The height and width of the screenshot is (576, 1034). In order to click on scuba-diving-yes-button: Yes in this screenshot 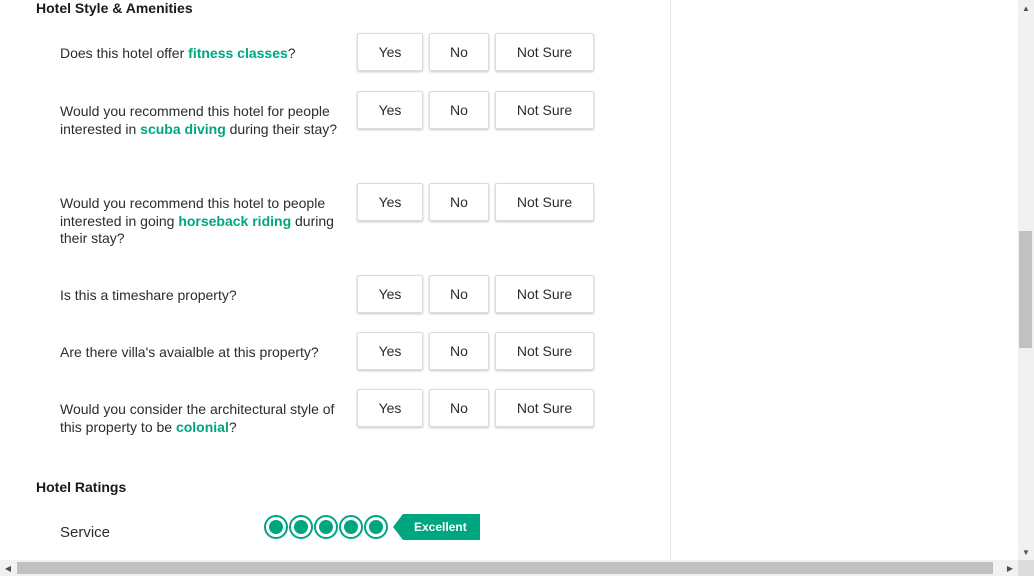, I will do `click(390, 110)`.